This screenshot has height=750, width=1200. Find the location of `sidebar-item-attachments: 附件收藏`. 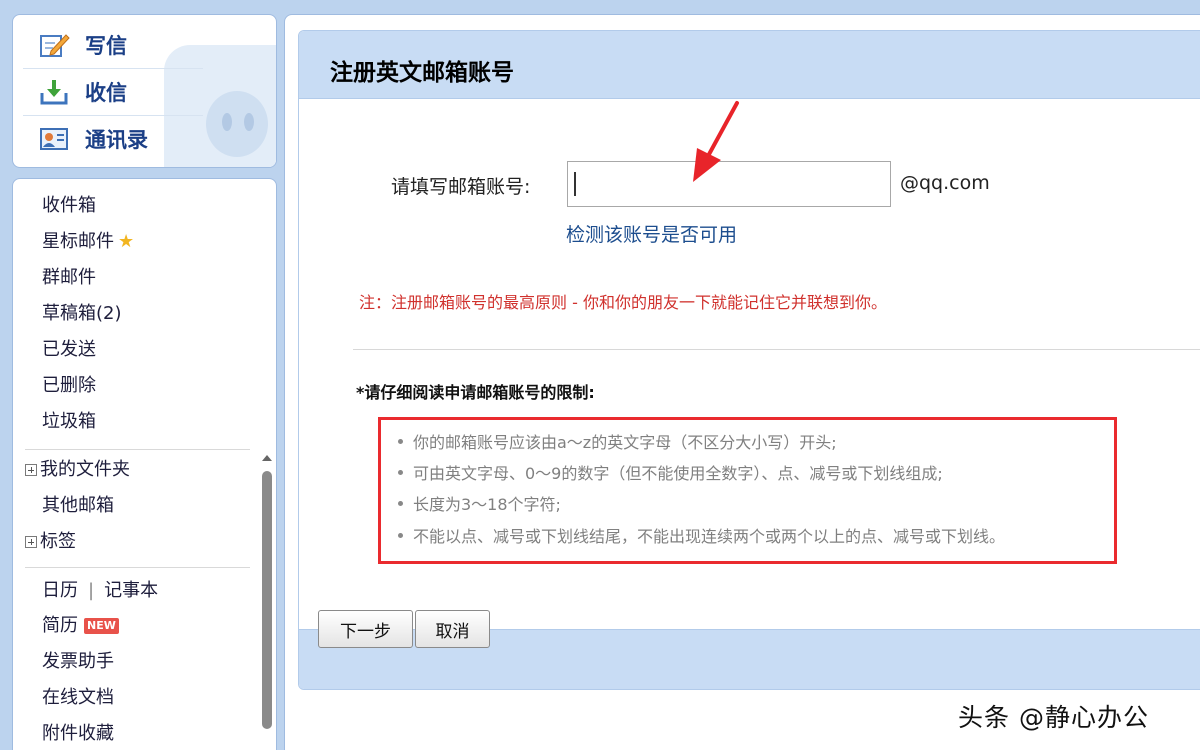

sidebar-item-attachments: 附件收藏 is located at coordinates (78, 734).